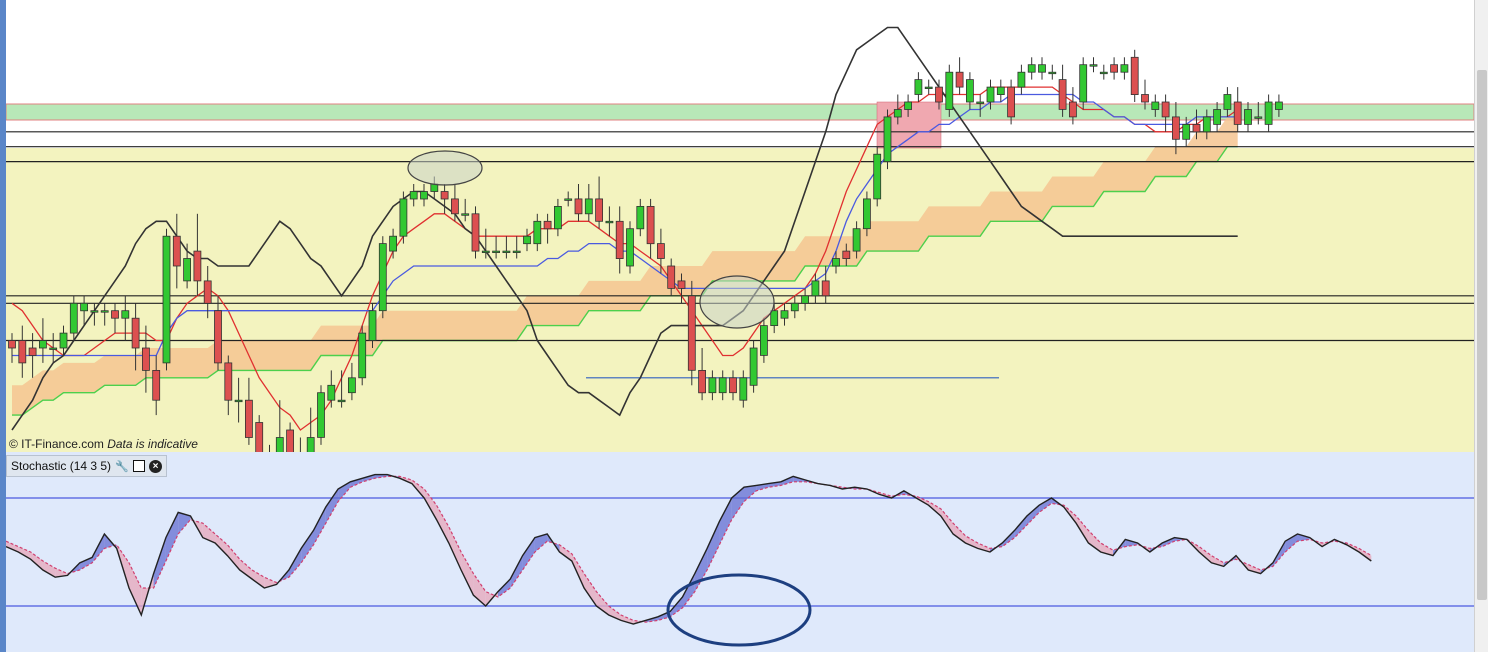 This screenshot has height=652, width=1488. I want to click on highlight-ellipse-top, so click(445, 168).